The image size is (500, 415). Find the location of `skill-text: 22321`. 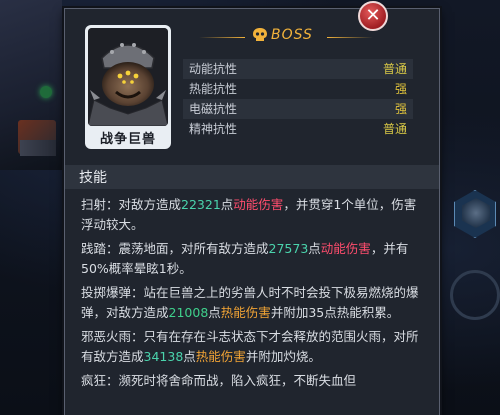

skill-text: 22321 is located at coordinates (201, 204).